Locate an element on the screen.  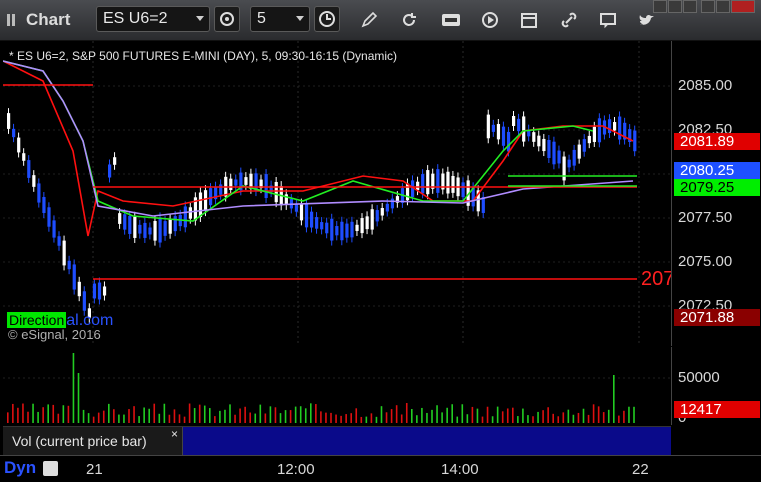
symbol-settings-icon is located at coordinates (227, 19).